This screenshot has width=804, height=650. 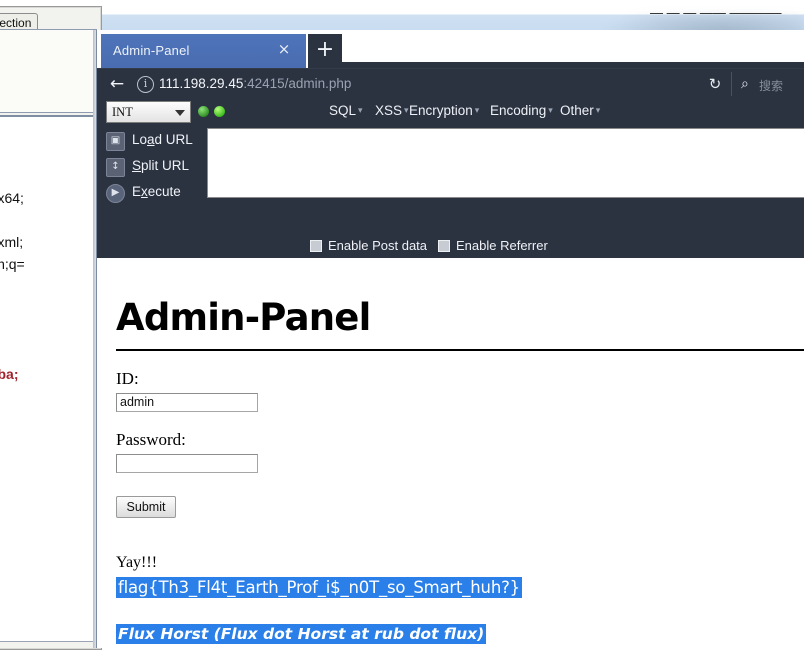 I want to click on hackbar-menu-encryption: Encryption ▾, so click(x=444, y=110).